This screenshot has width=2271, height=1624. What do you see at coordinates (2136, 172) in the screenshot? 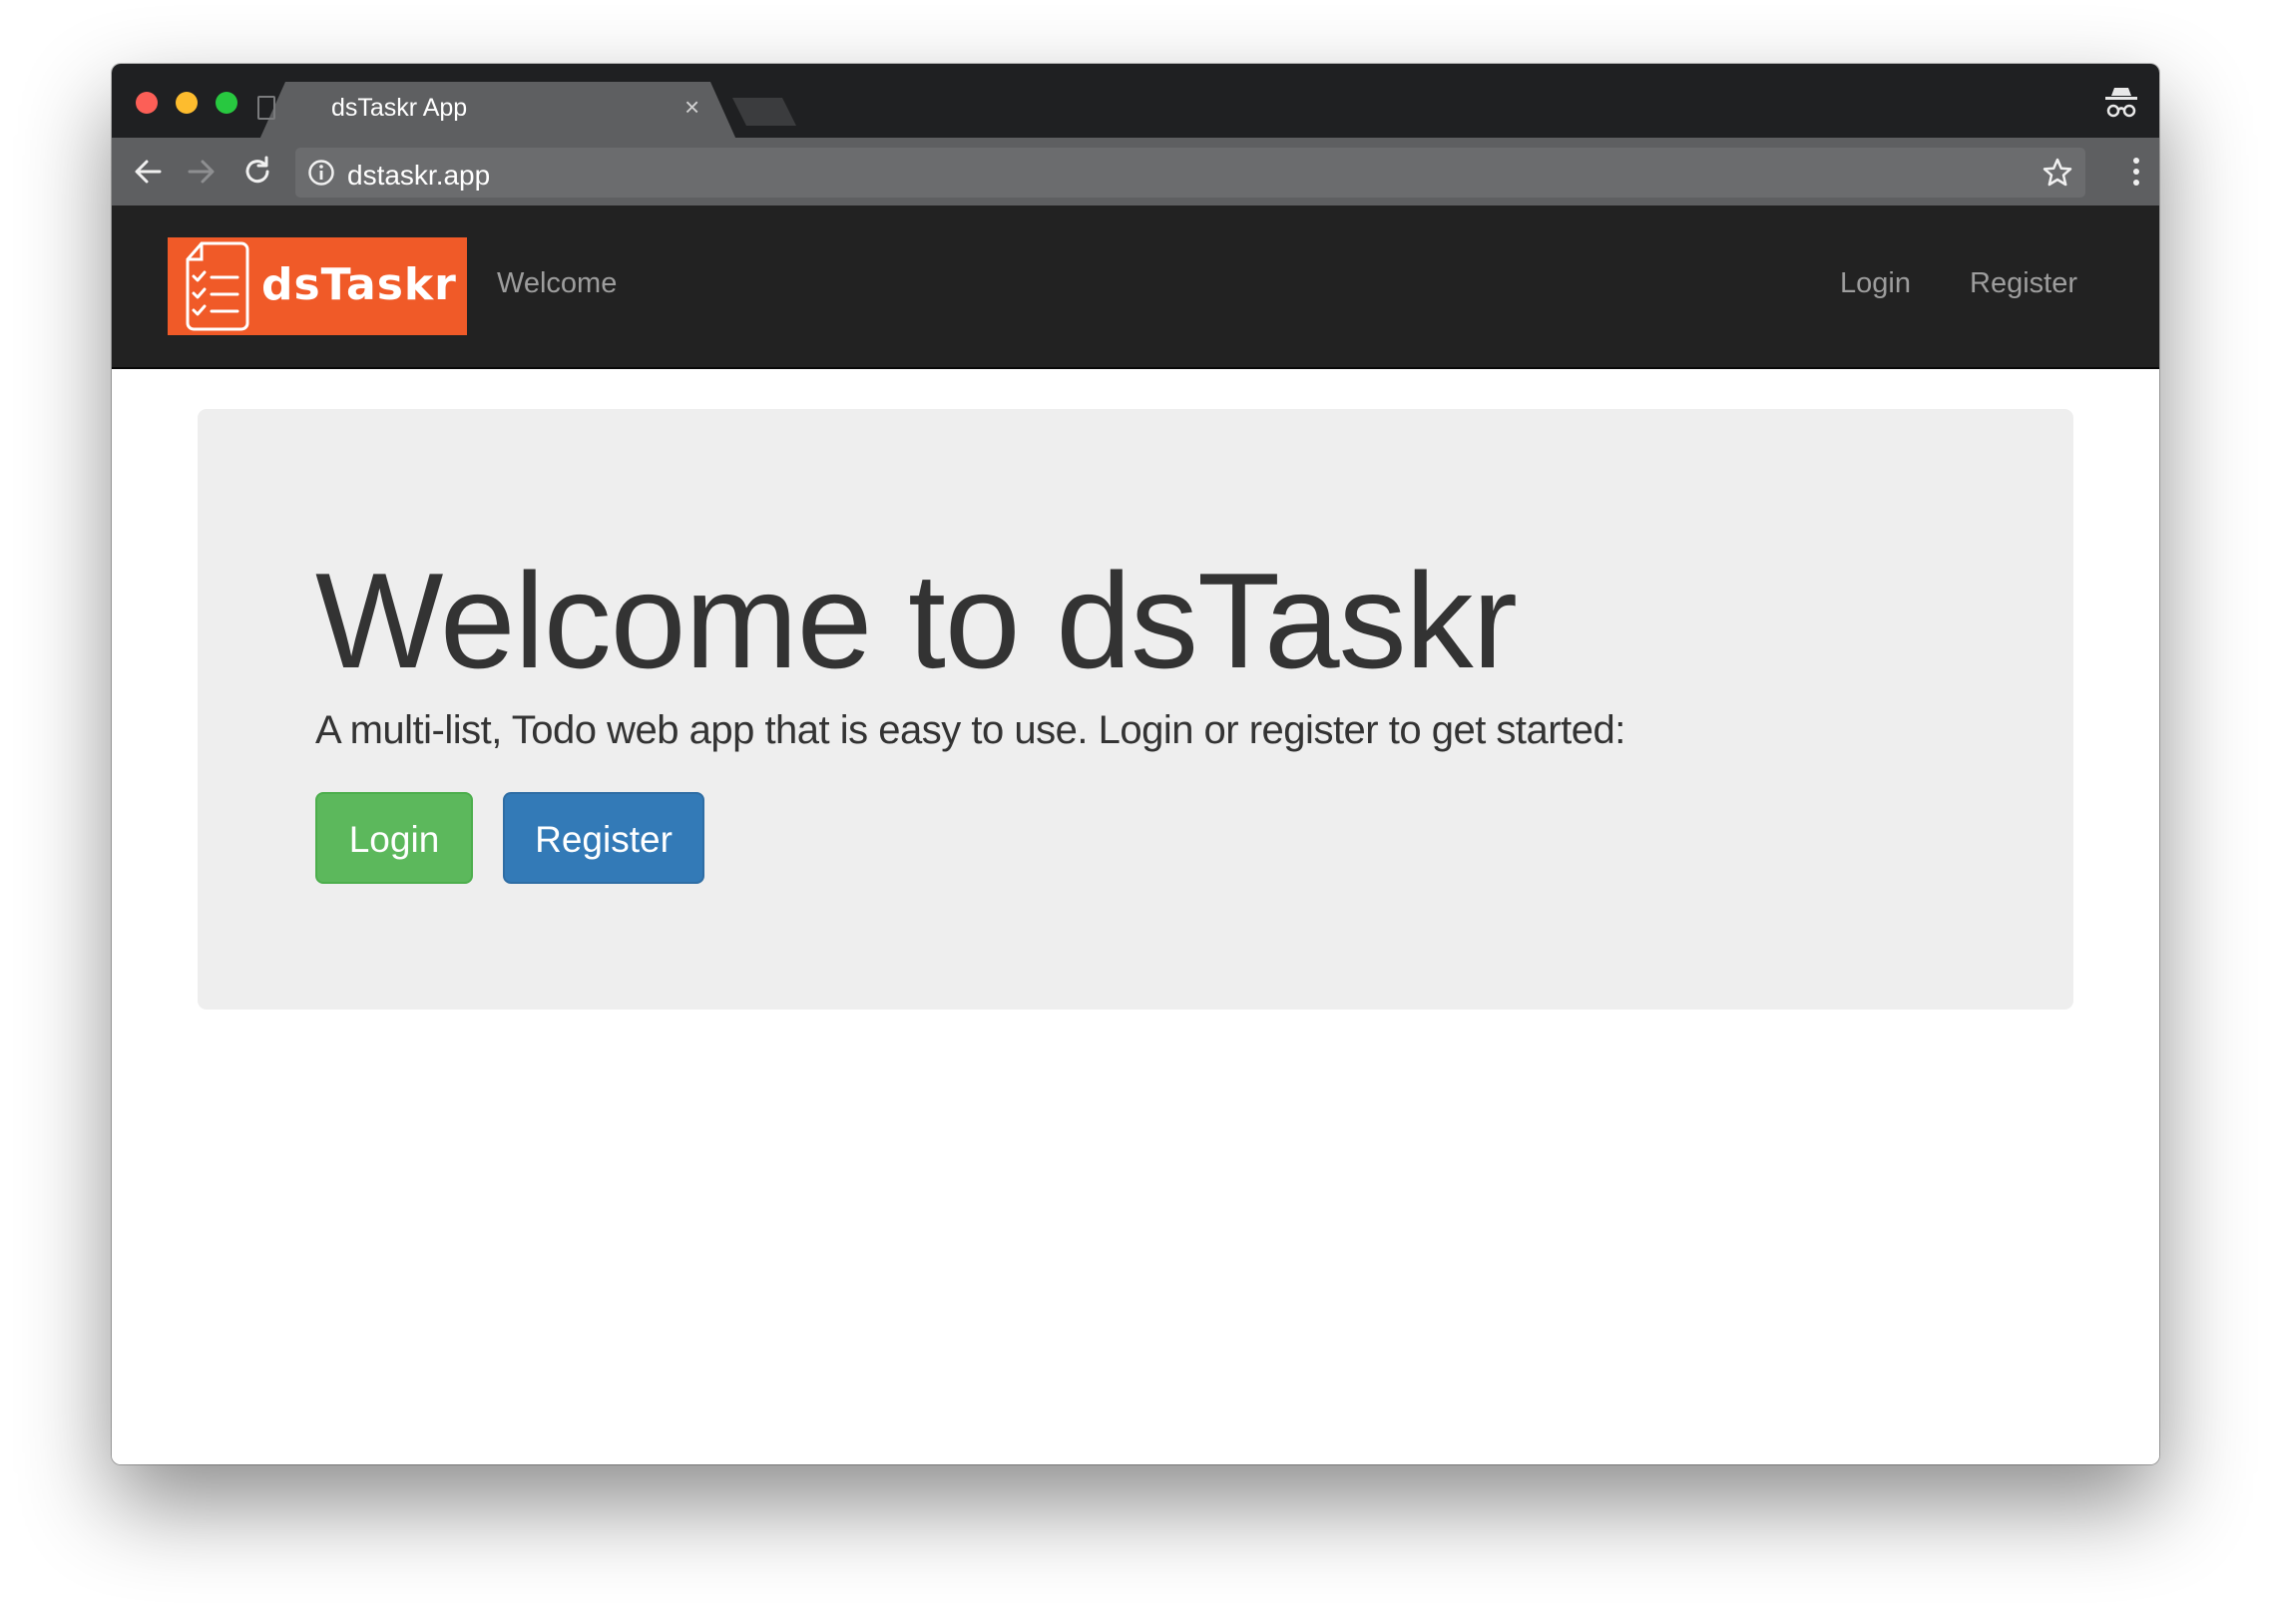
I see `menu-icon` at bounding box center [2136, 172].